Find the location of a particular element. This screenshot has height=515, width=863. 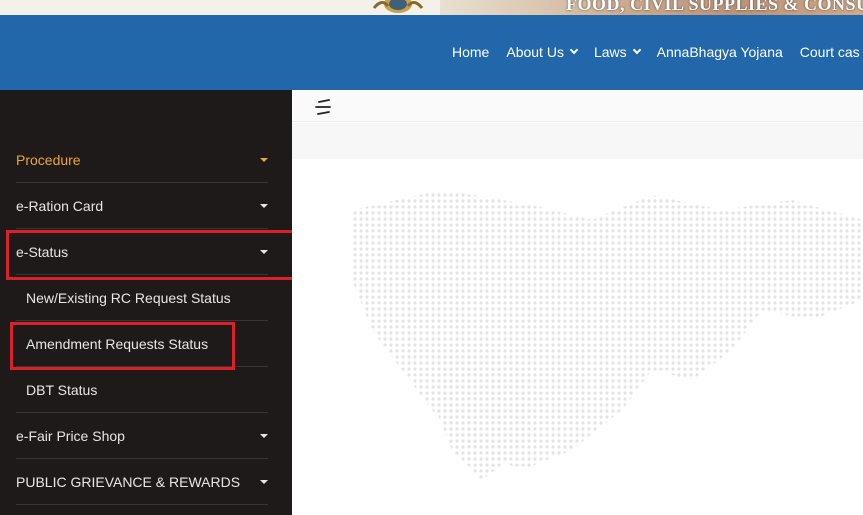

nav-item-court-cas: Court cas is located at coordinates (830, 52).